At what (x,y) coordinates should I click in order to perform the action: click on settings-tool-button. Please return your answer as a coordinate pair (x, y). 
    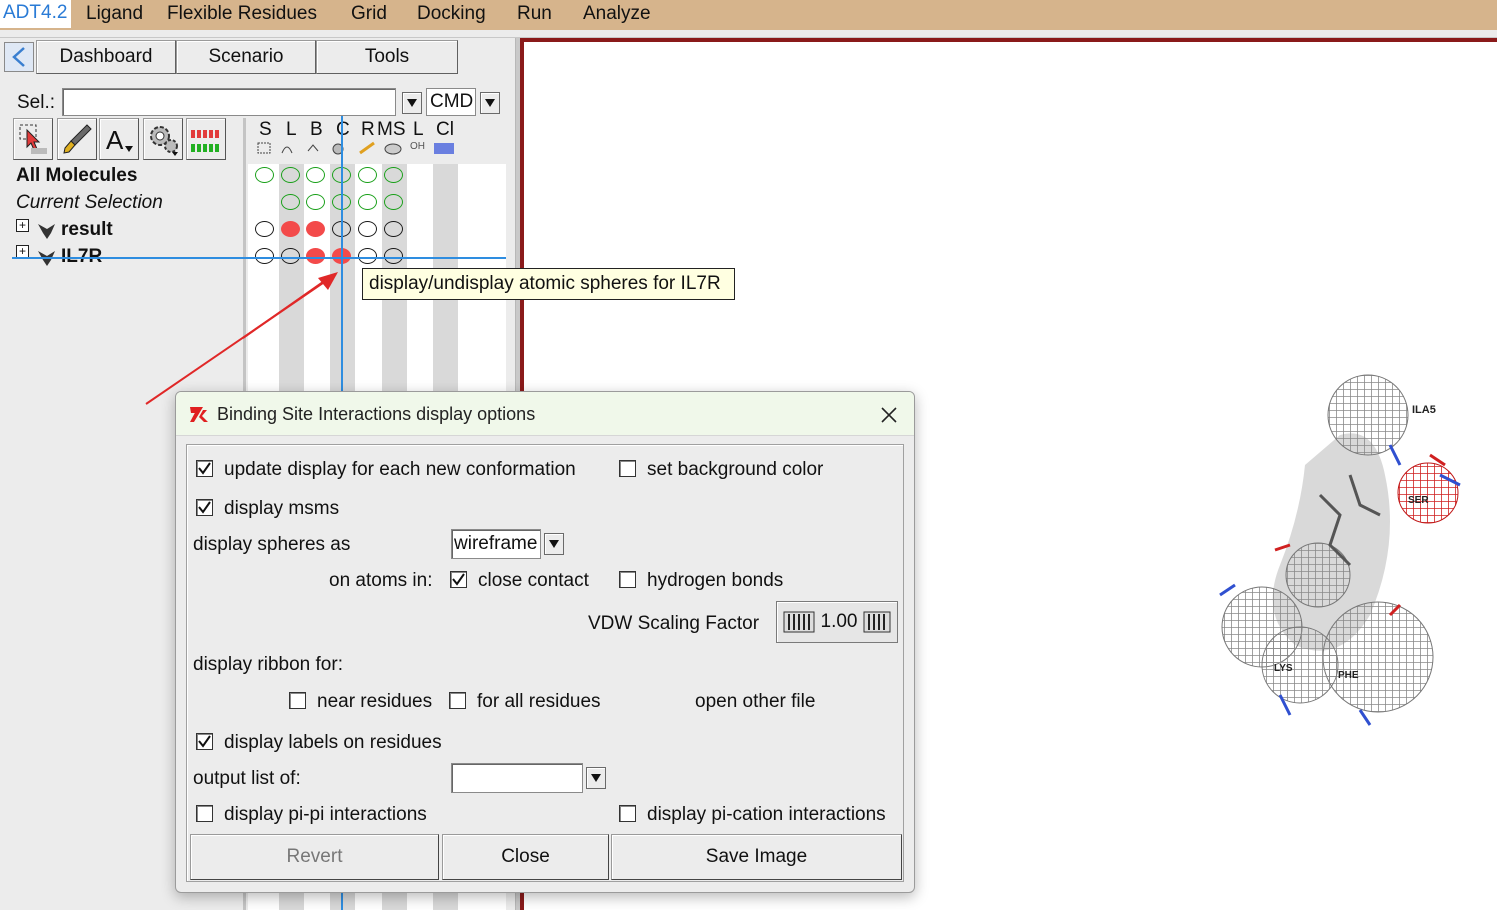
    Looking at the image, I should click on (163, 139).